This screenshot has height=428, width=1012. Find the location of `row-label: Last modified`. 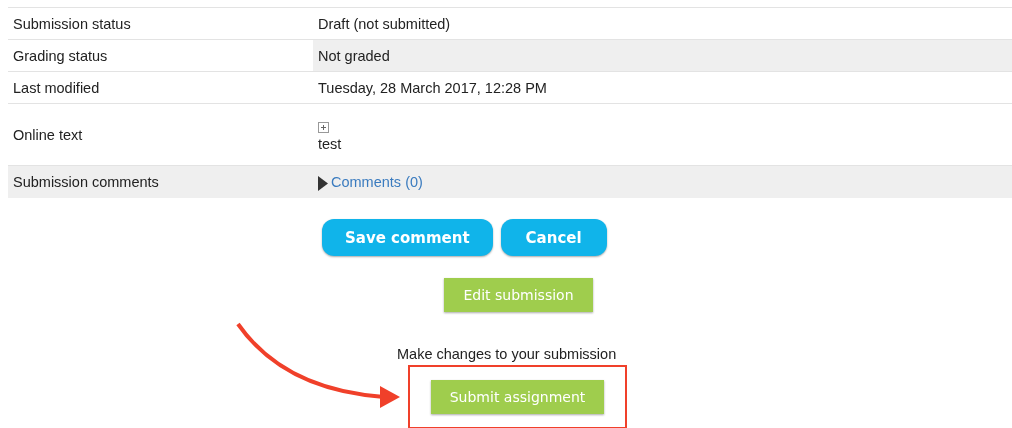

row-label: Last modified is located at coordinates (56, 88).